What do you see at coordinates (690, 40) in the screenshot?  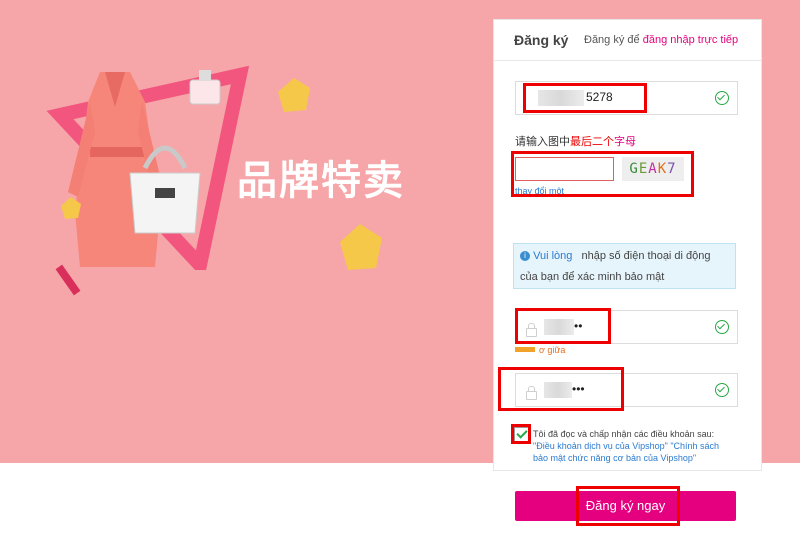 I see `login-directly-link: đăng nhập trực tiếp` at bounding box center [690, 40].